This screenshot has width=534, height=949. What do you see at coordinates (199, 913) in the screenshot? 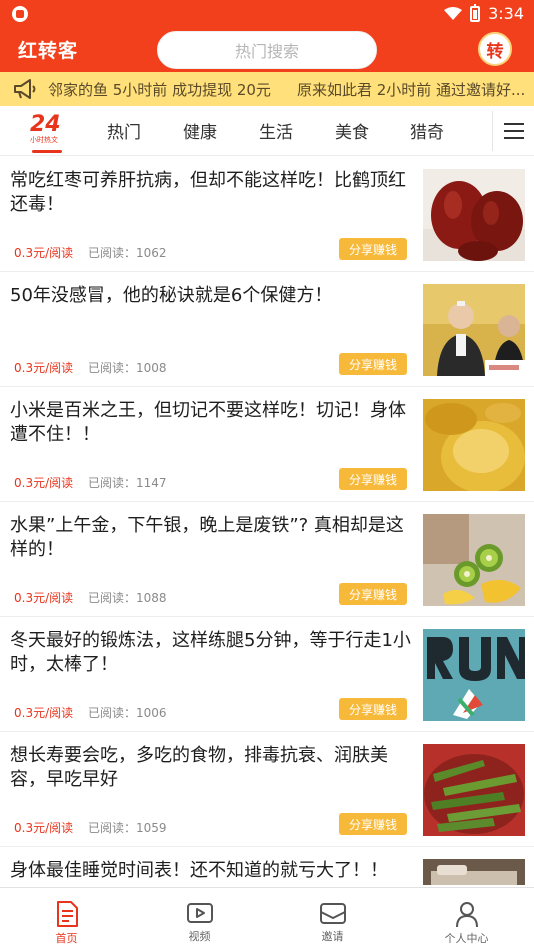
I see `video-icon` at bounding box center [199, 913].